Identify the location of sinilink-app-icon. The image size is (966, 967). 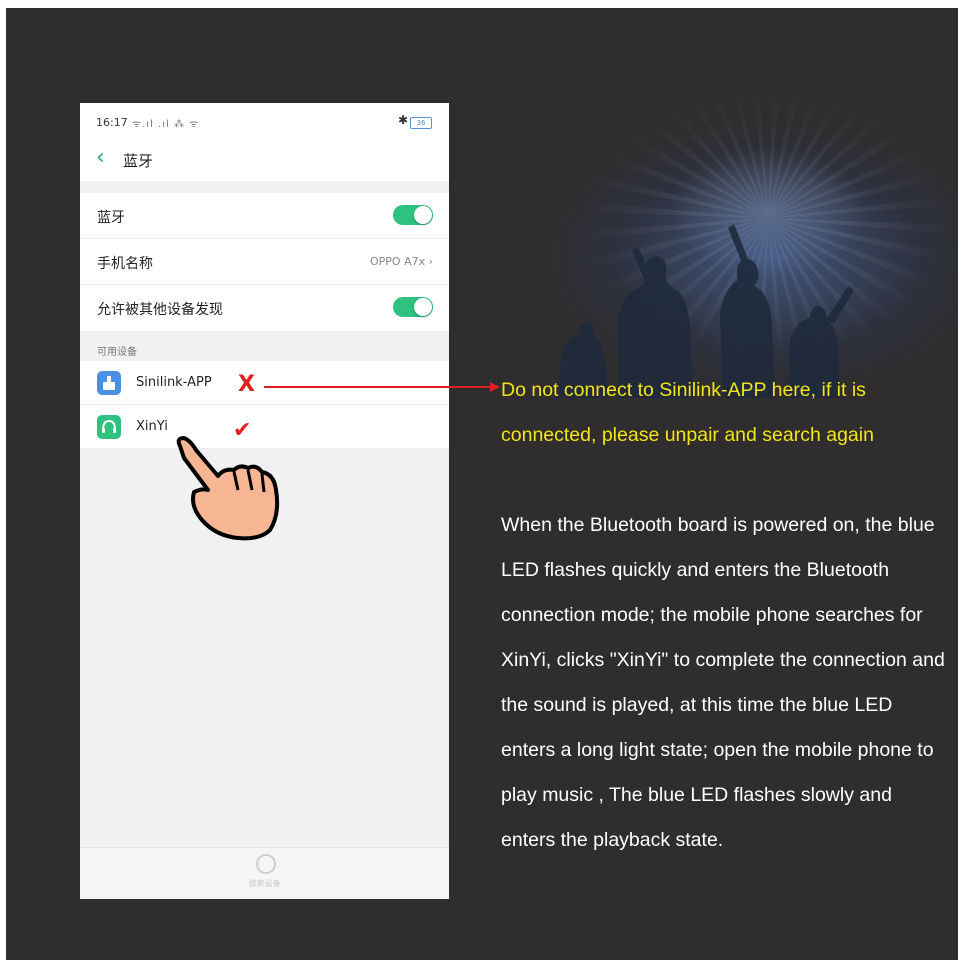
(109, 383).